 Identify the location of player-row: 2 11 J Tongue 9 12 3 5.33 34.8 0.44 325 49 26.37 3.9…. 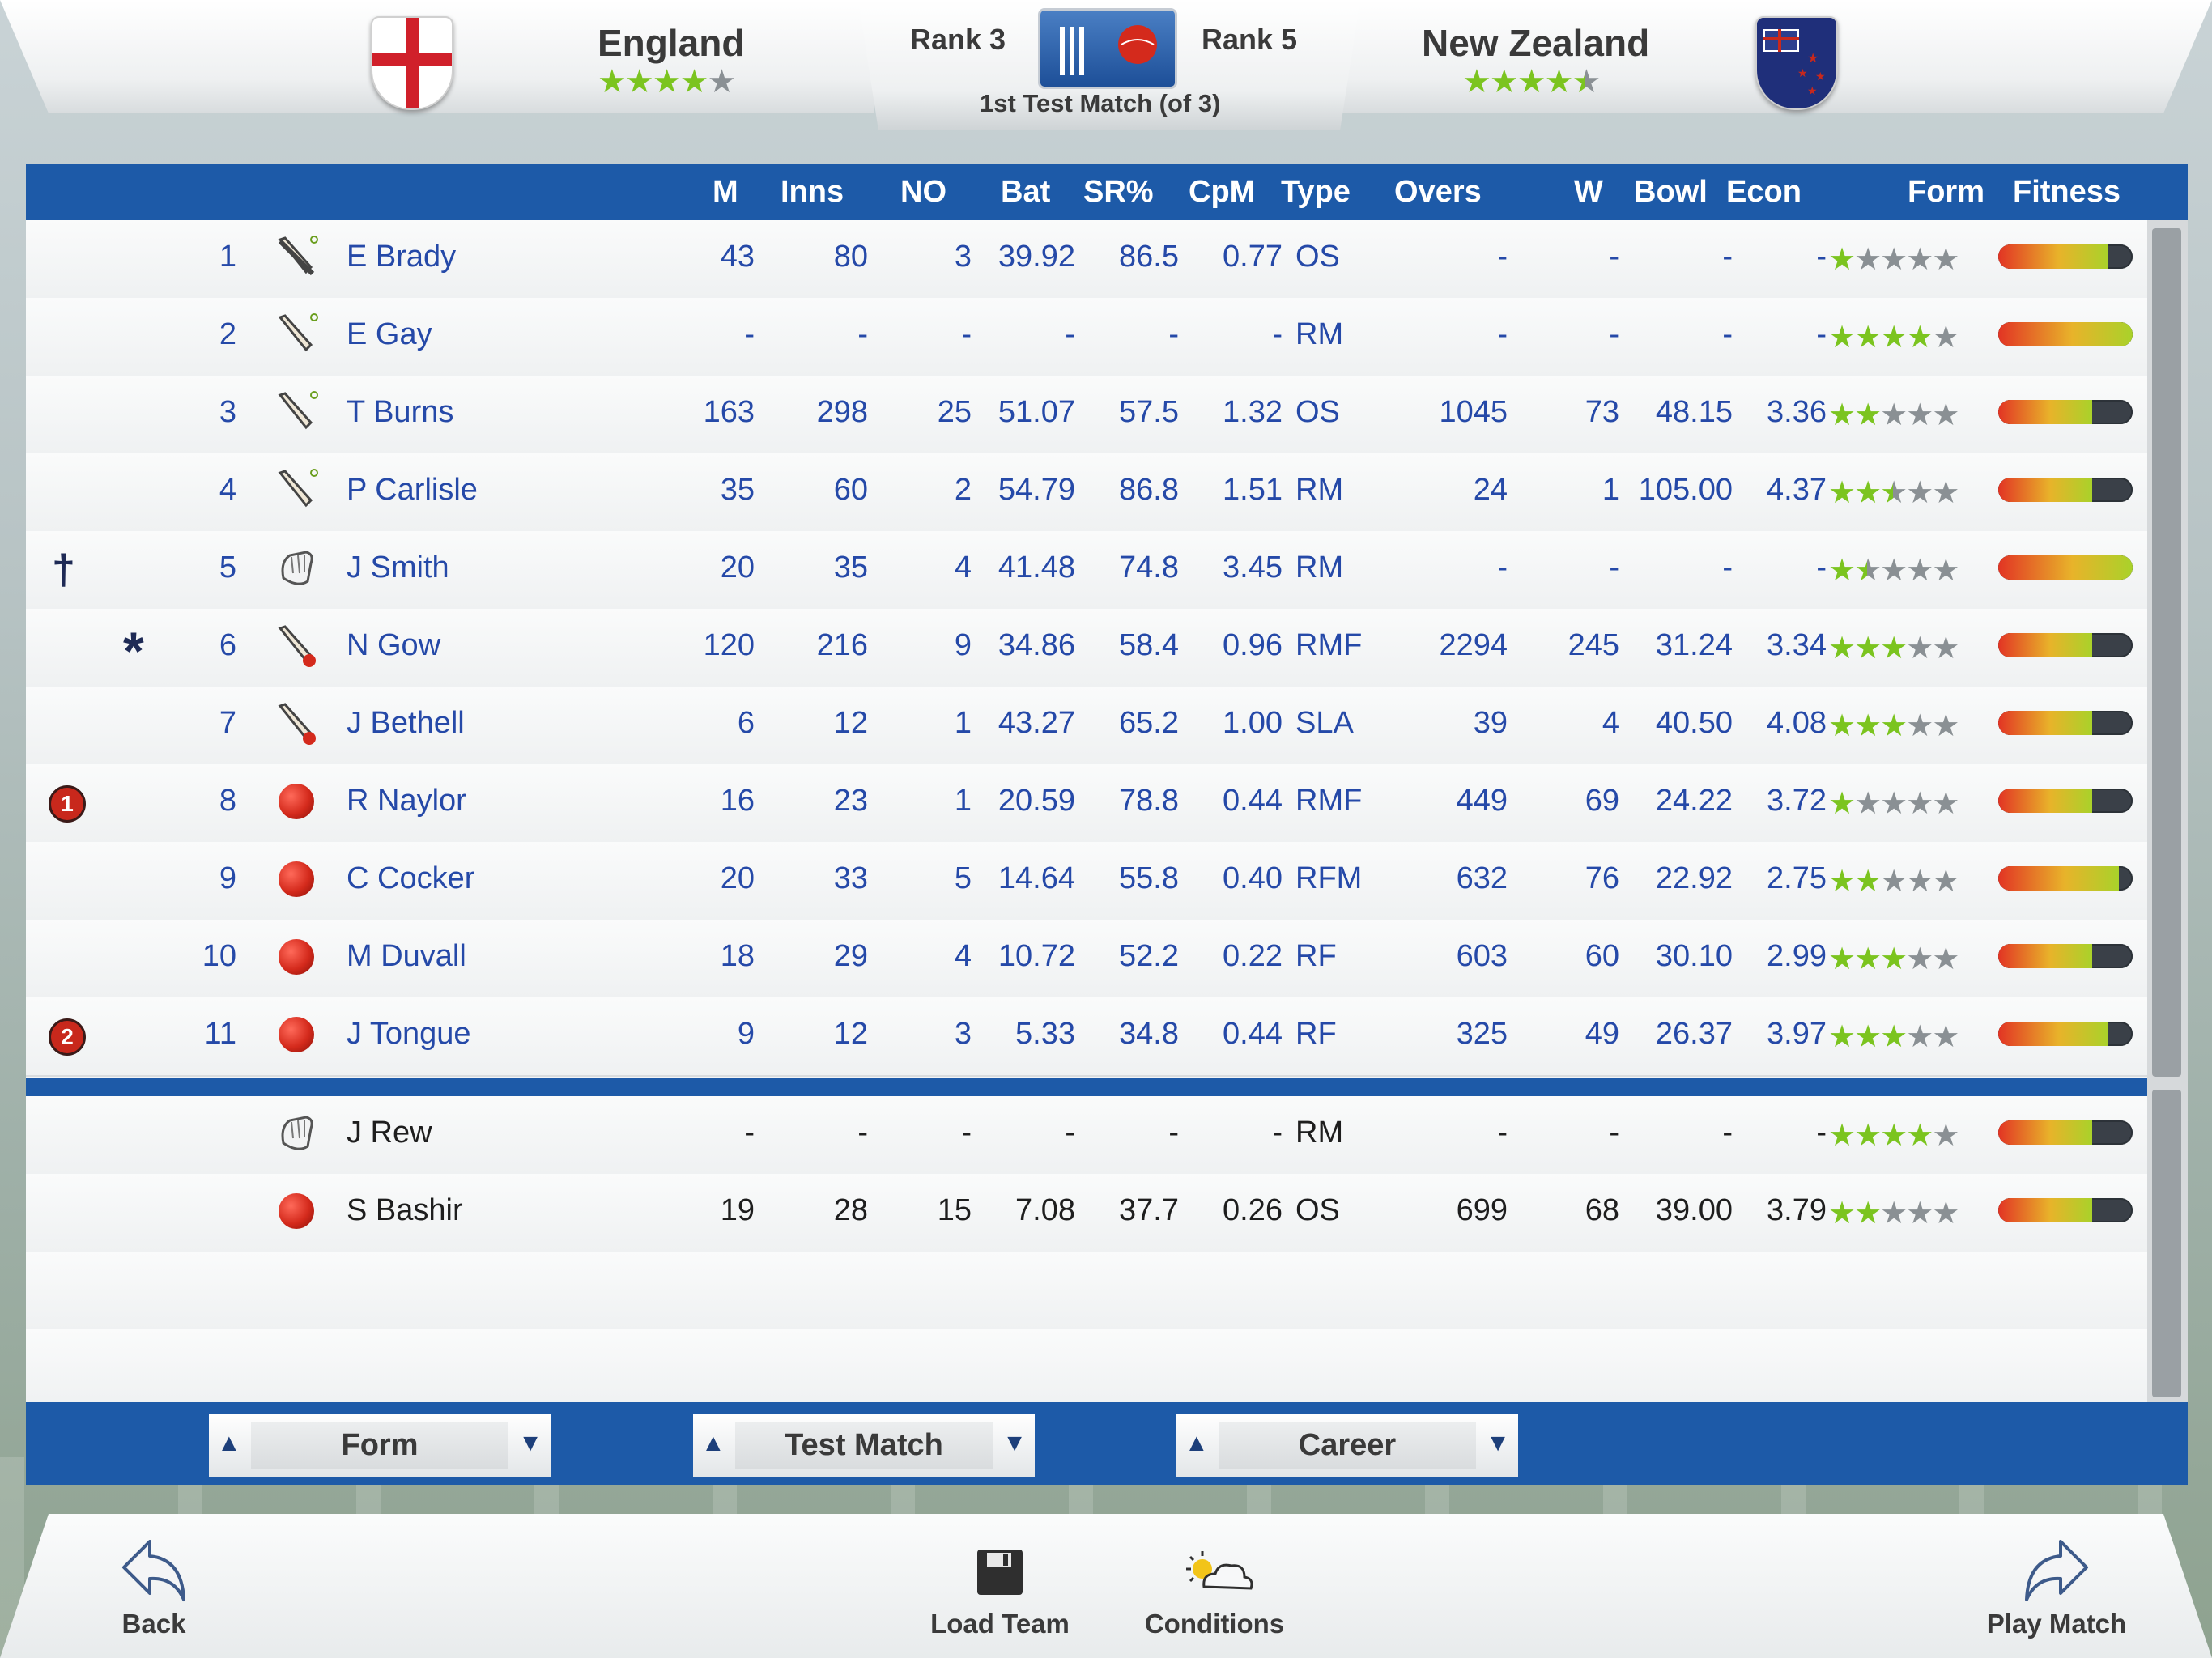
(1087, 1037).